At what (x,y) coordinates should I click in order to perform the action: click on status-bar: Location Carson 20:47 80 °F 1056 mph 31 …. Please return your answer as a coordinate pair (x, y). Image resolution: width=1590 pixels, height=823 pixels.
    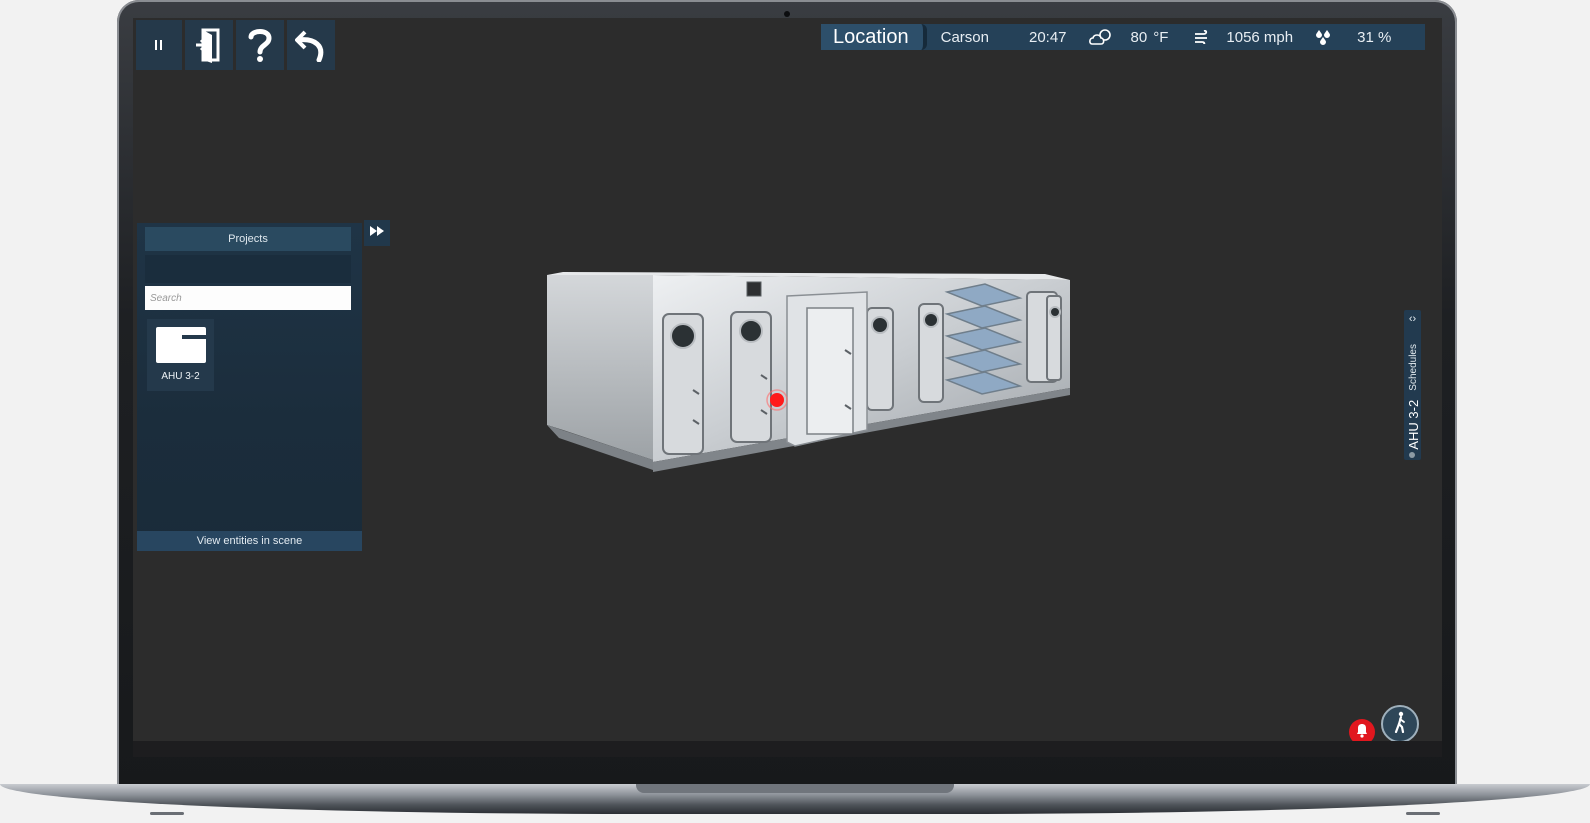
    Looking at the image, I should click on (1123, 37).